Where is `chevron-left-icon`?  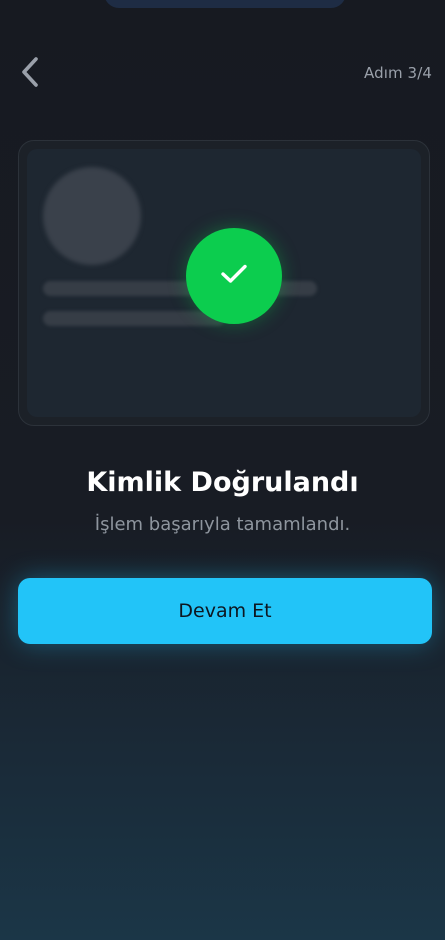 chevron-left-icon is located at coordinates (30, 74).